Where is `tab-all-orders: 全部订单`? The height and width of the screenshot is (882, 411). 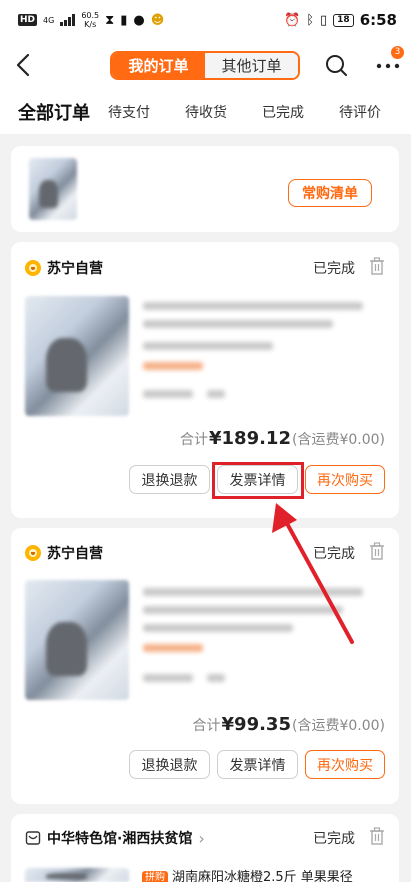
tab-all-orders: 全部订单 is located at coordinates (63, 112).